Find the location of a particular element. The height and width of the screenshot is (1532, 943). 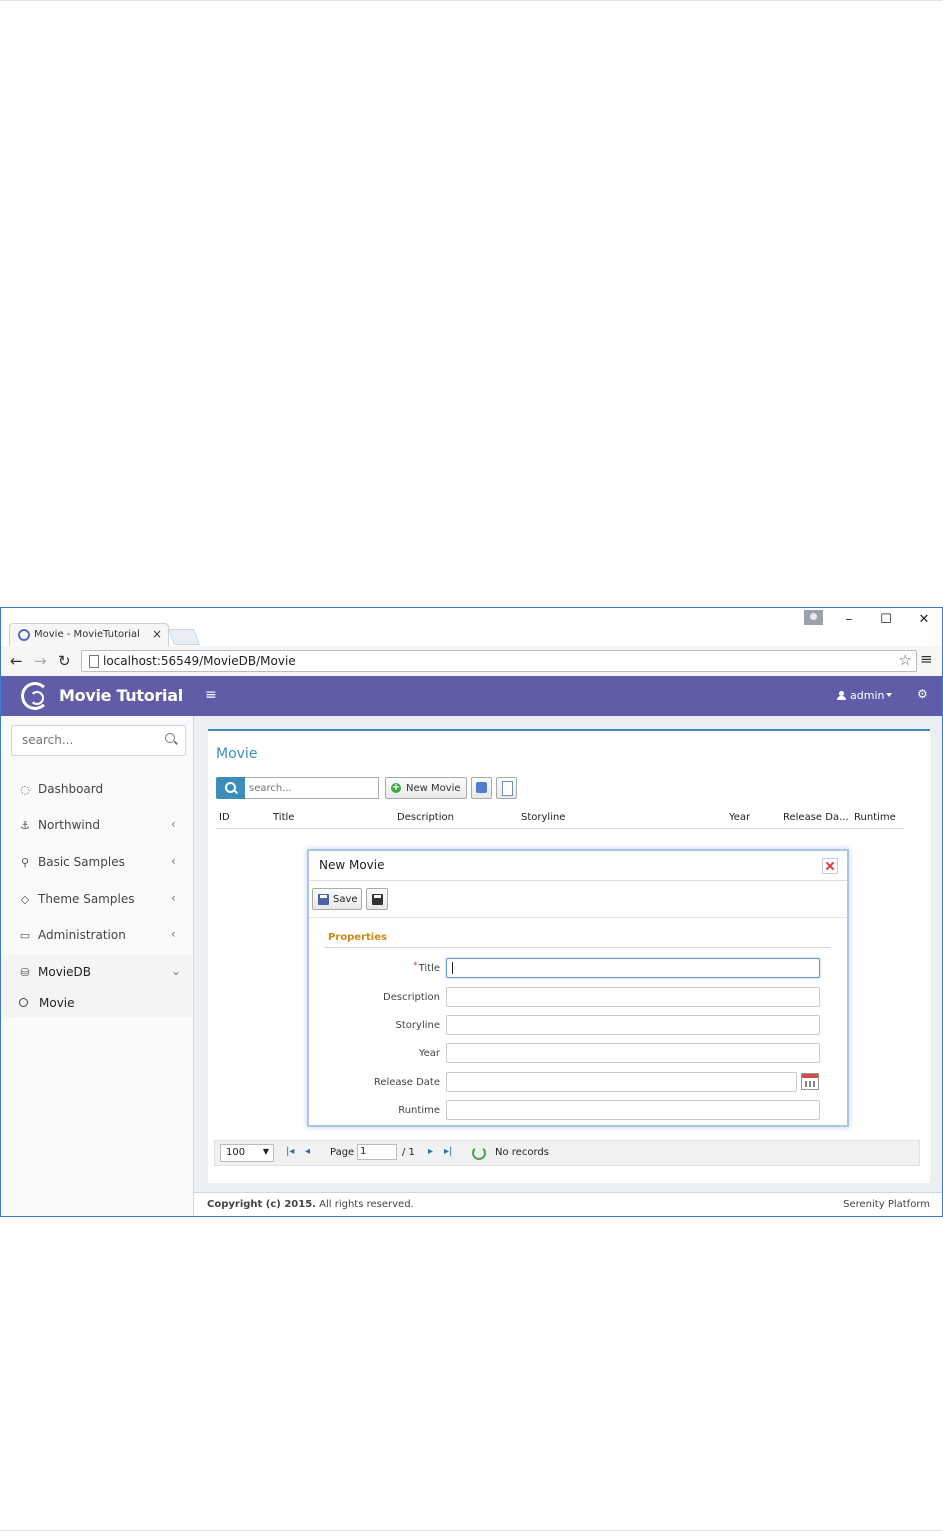

save-icon is located at coordinates (323, 899).